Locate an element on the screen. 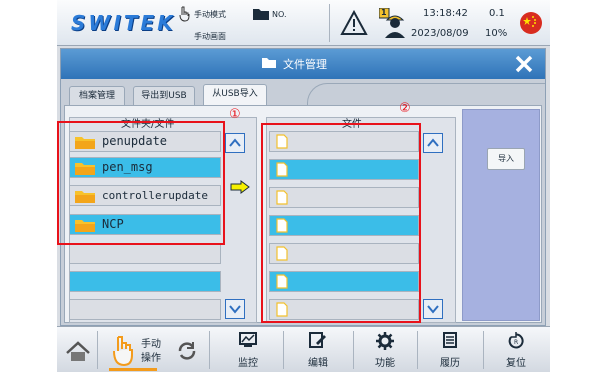 This screenshot has width=600, height=372. manual-label-line1: 手动 is located at coordinates (151, 344).